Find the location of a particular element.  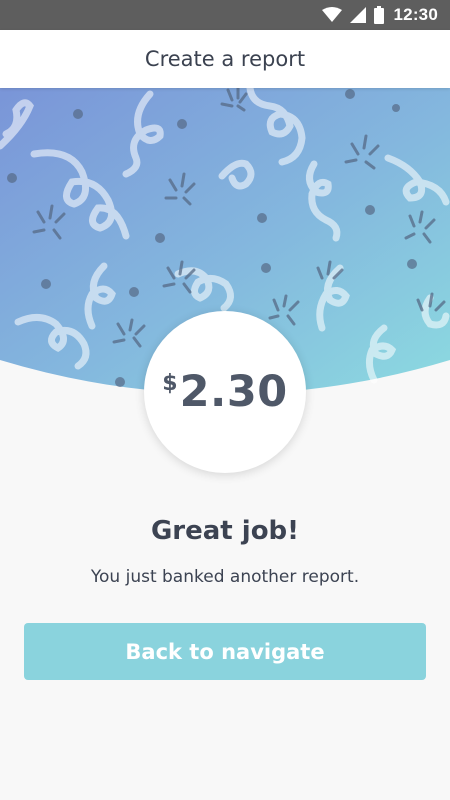

reward-amount-badge: $ 2.30 is located at coordinates (225, 392).